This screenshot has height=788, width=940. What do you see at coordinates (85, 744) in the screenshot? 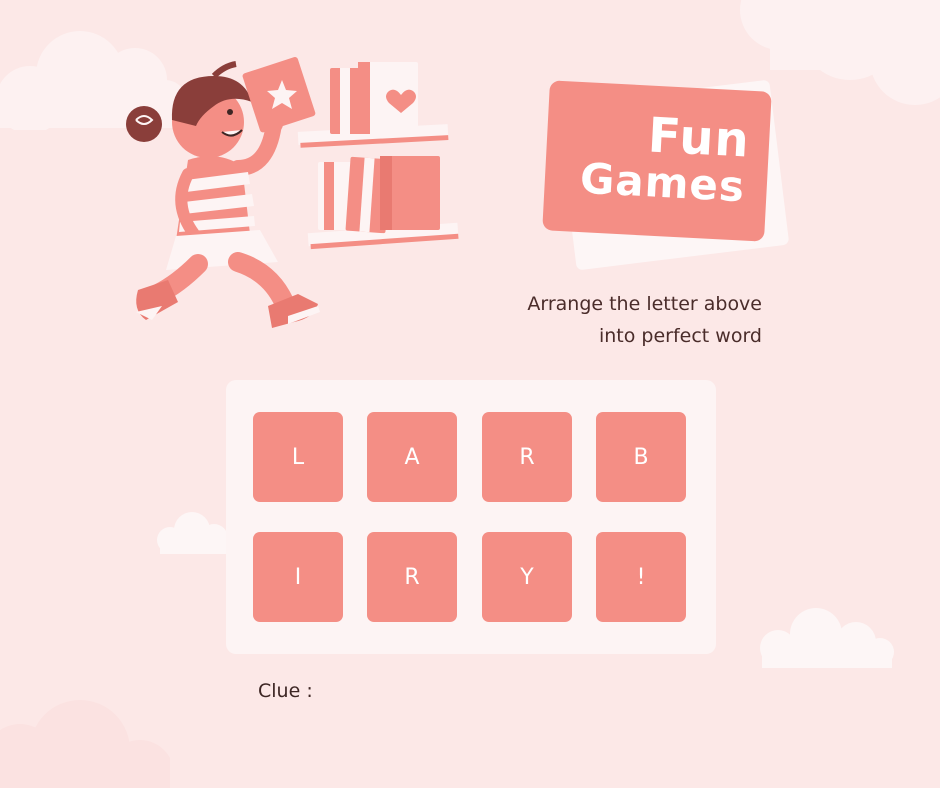
I see `cloud-decoration-bottom-left` at bounding box center [85, 744].